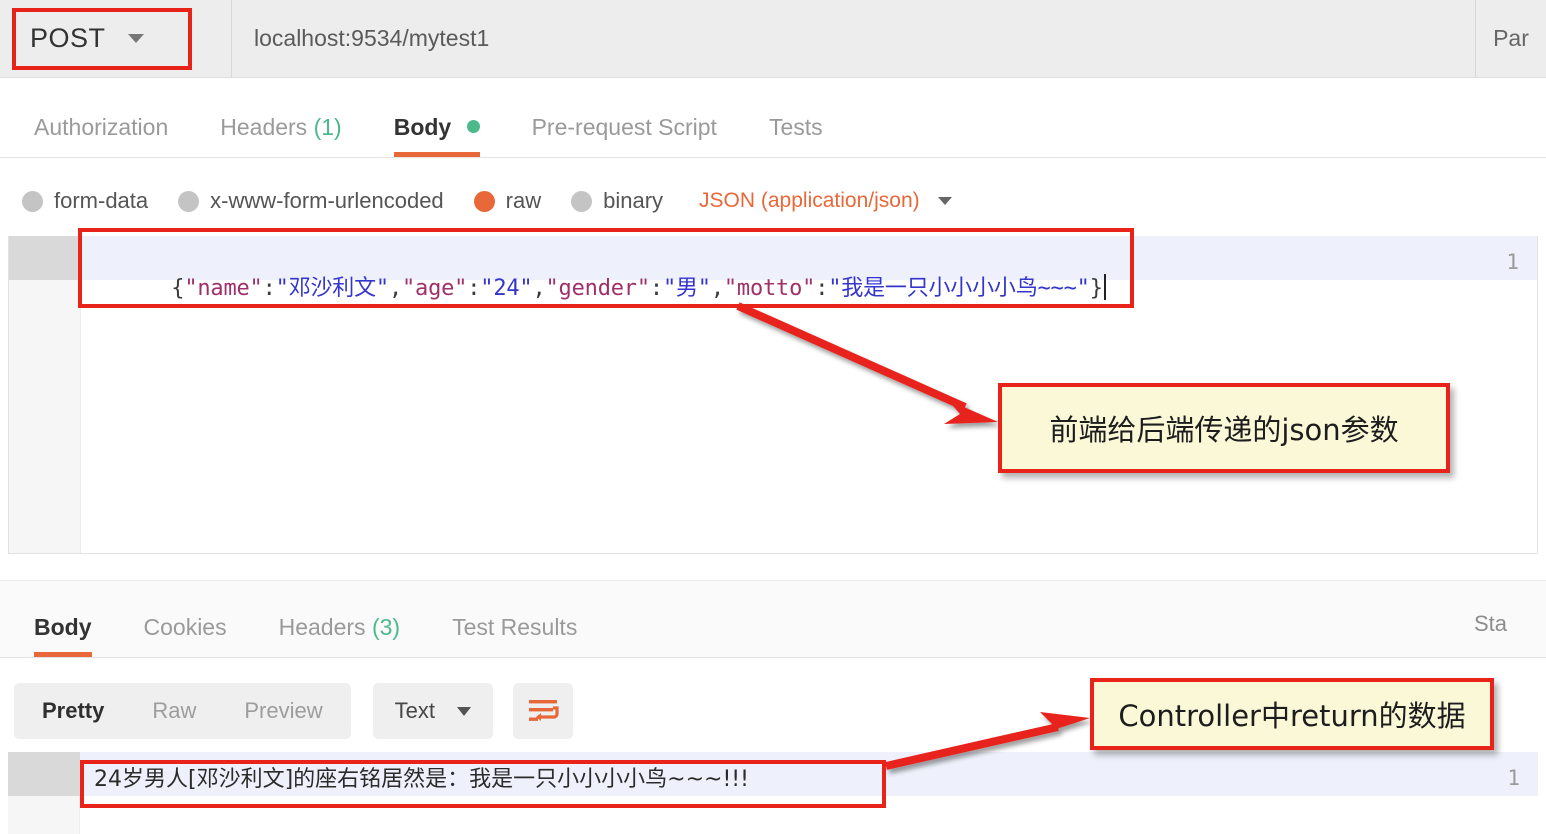  I want to click on tab-body-label: Body, so click(422, 127).